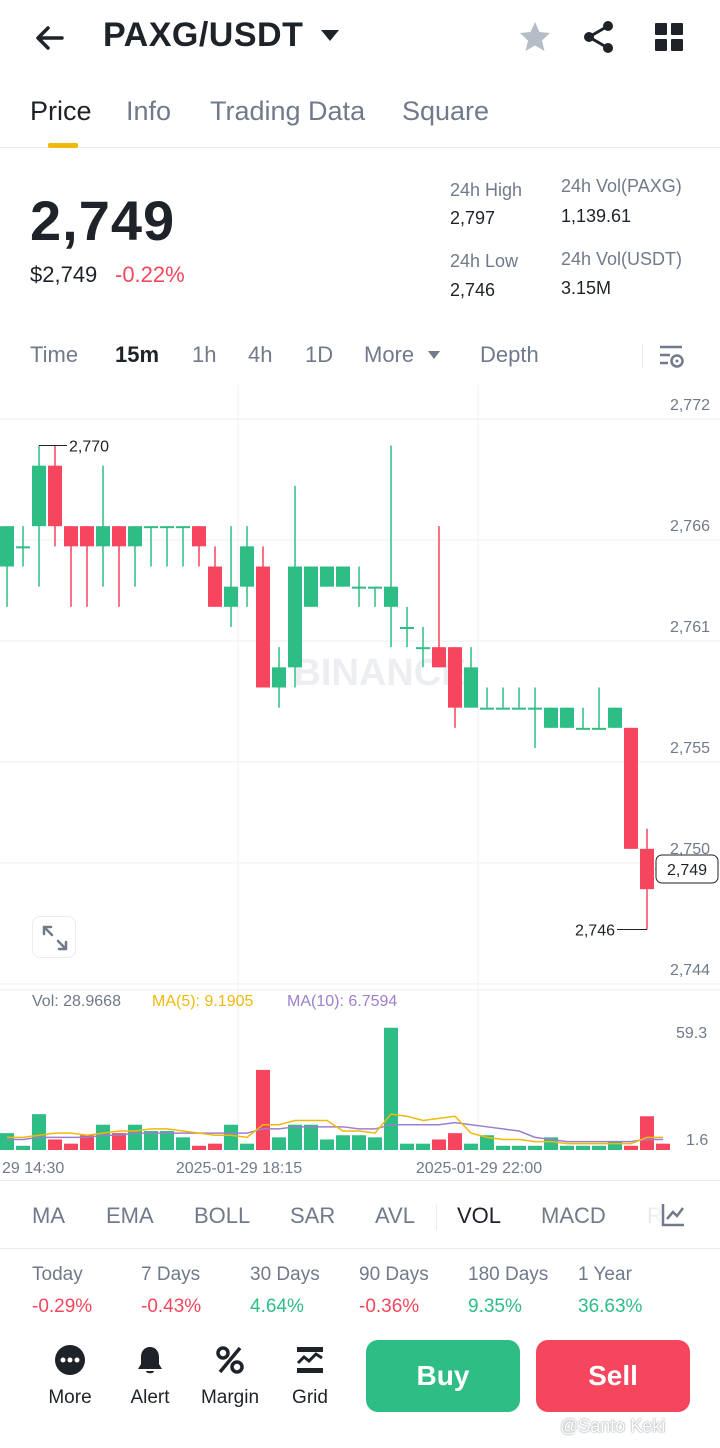  Describe the element at coordinates (672, 357) in the screenshot. I see `chart-settings-icon` at that location.